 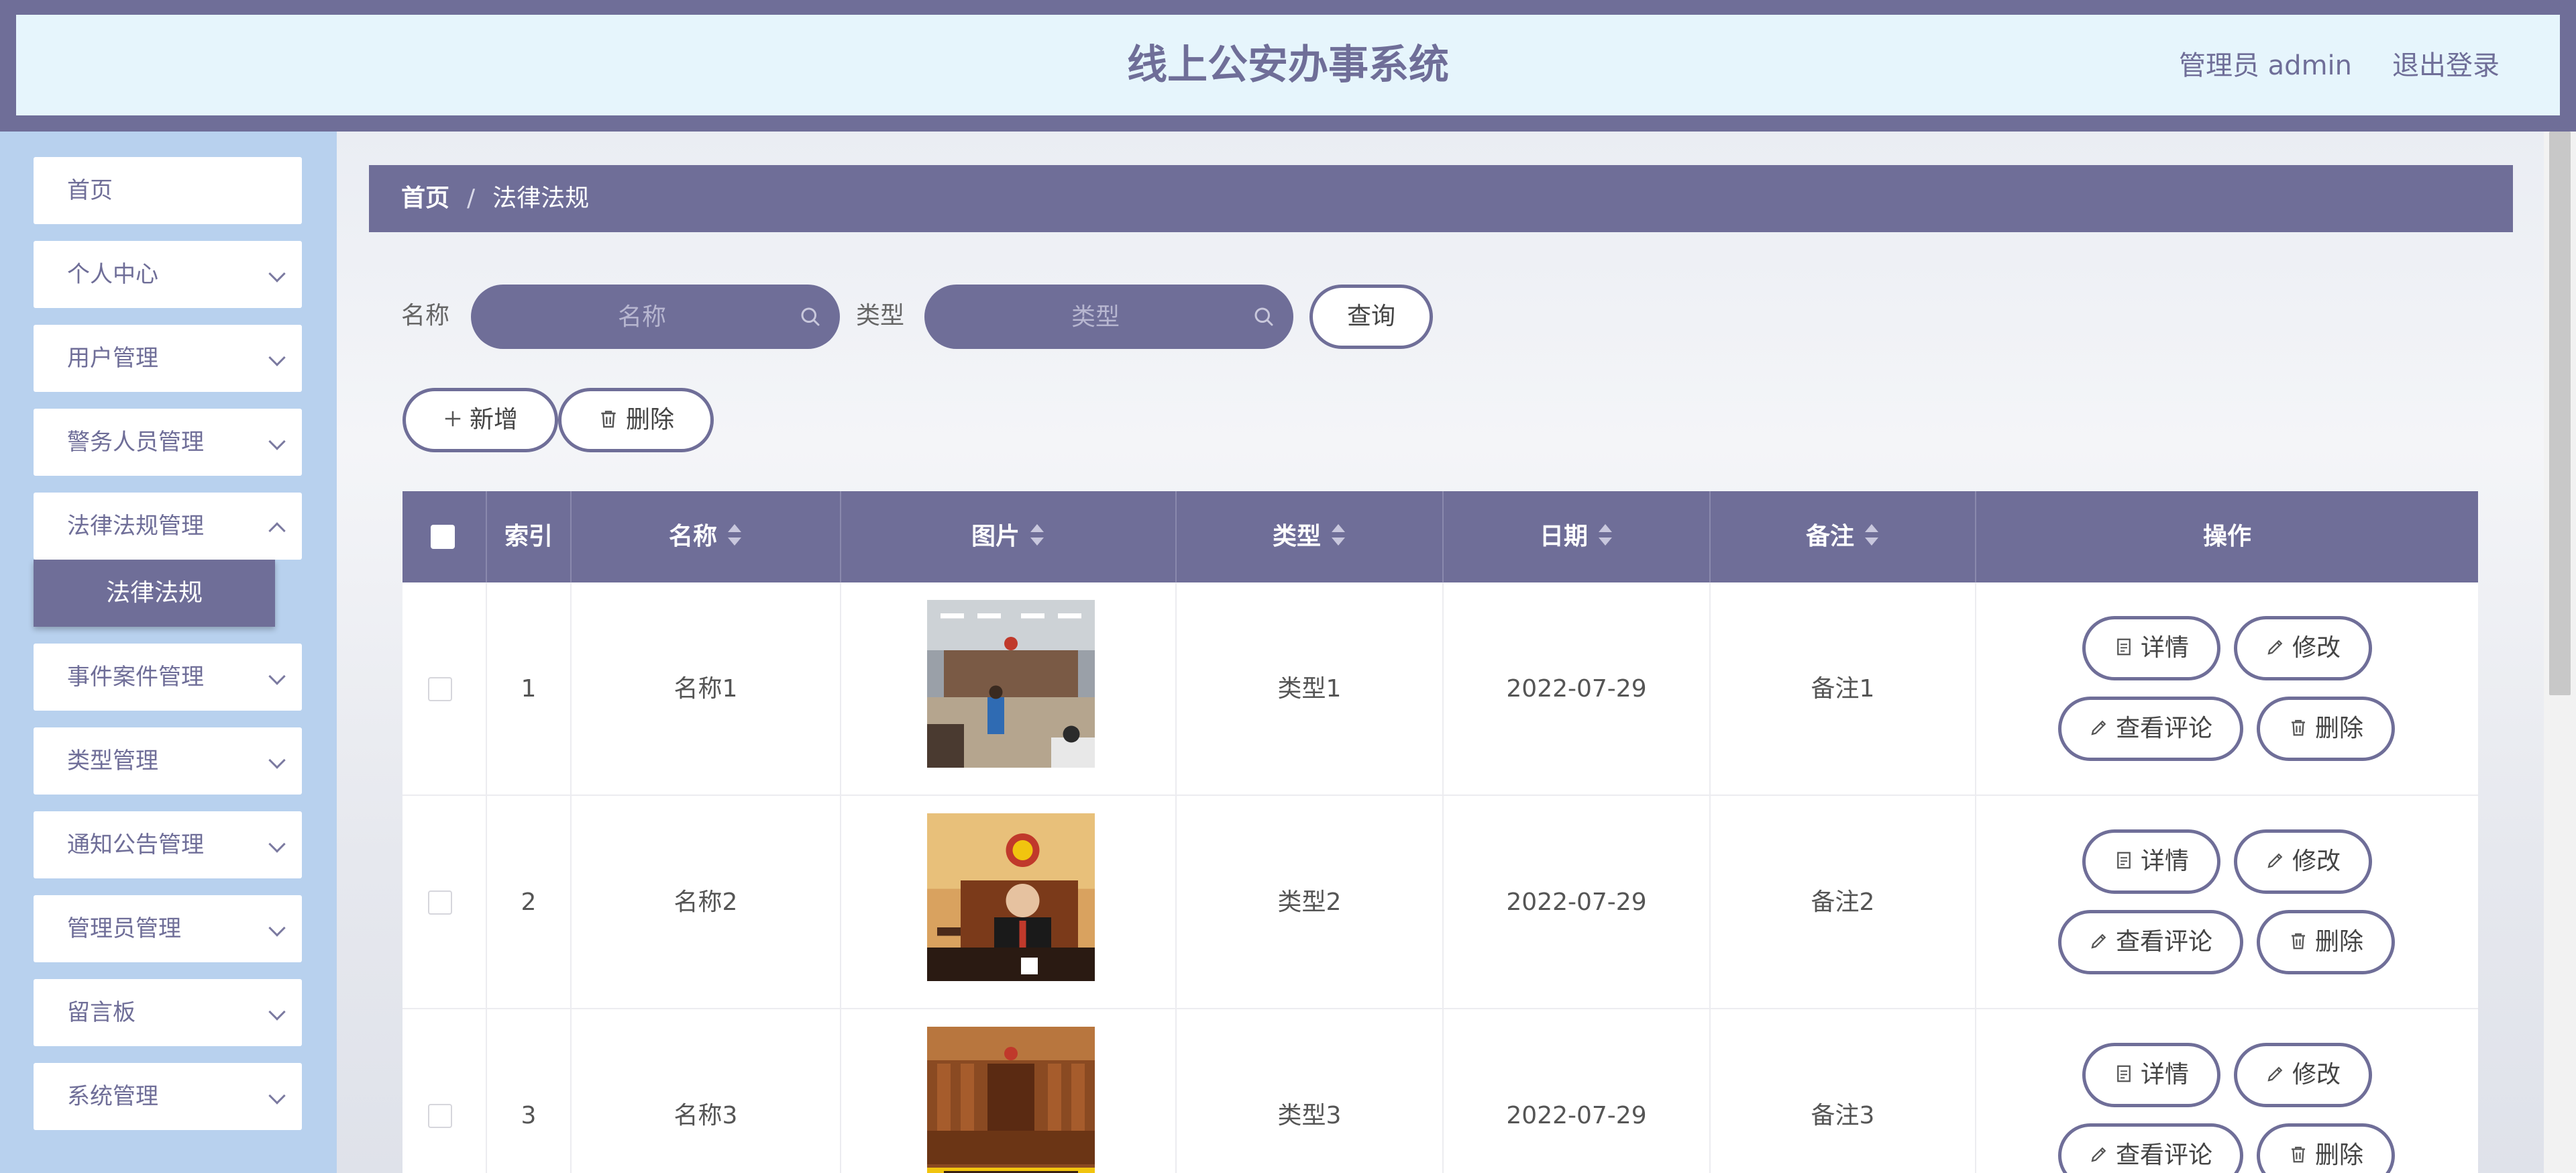 I want to click on column-header-name: 名称, so click(x=706, y=536).